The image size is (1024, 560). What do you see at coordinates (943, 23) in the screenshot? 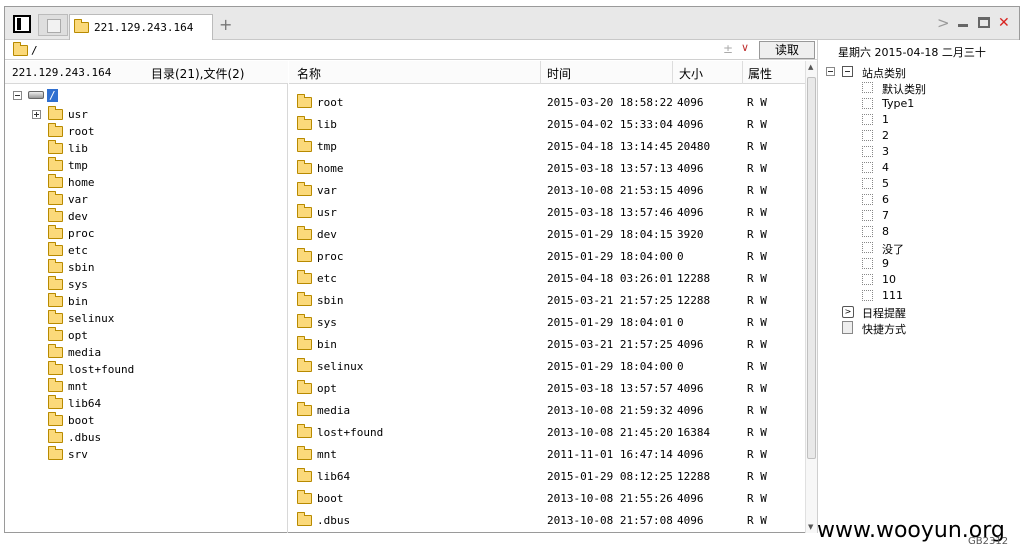
I see `chevron-right-icon: >` at bounding box center [943, 23].